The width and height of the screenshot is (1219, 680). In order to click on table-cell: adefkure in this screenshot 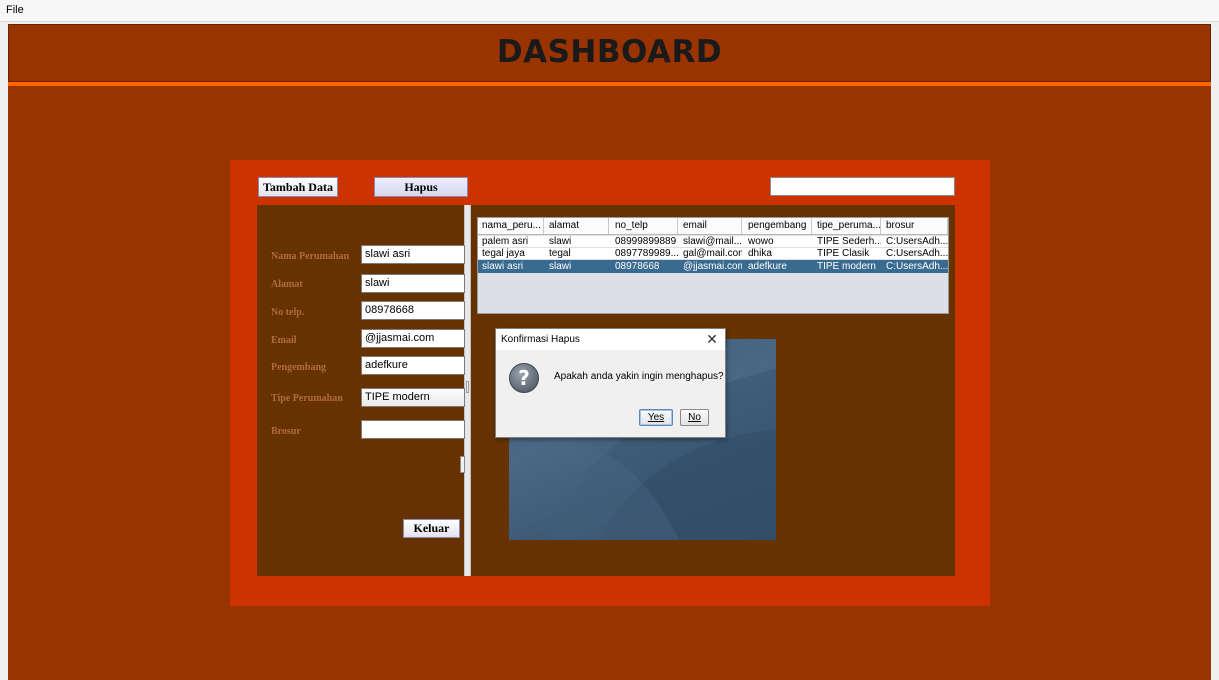, I will do `click(767, 266)`.